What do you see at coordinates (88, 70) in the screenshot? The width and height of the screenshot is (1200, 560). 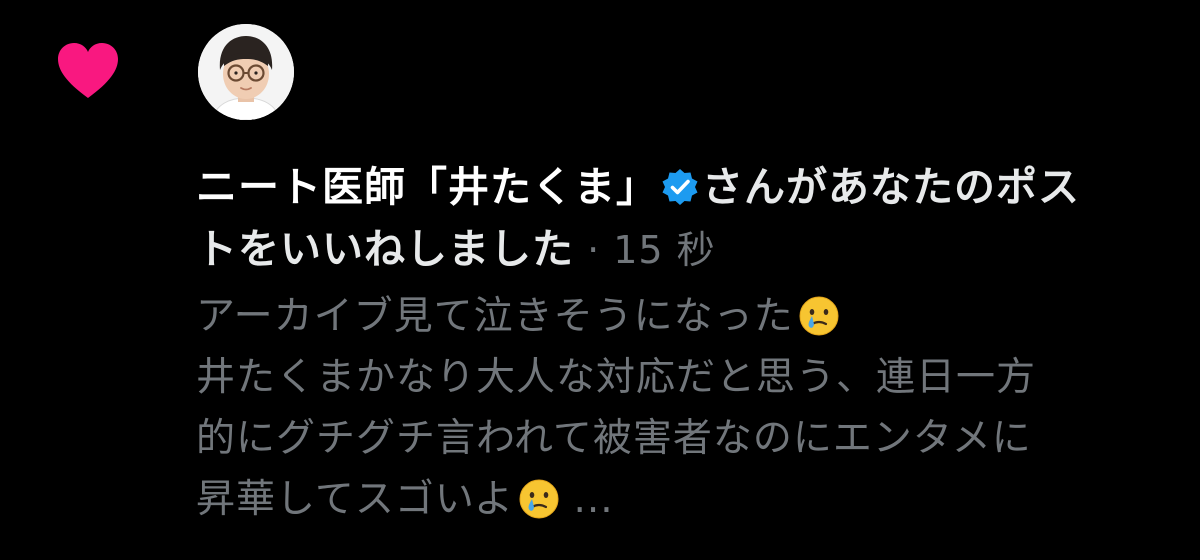 I see `heart-icon` at bounding box center [88, 70].